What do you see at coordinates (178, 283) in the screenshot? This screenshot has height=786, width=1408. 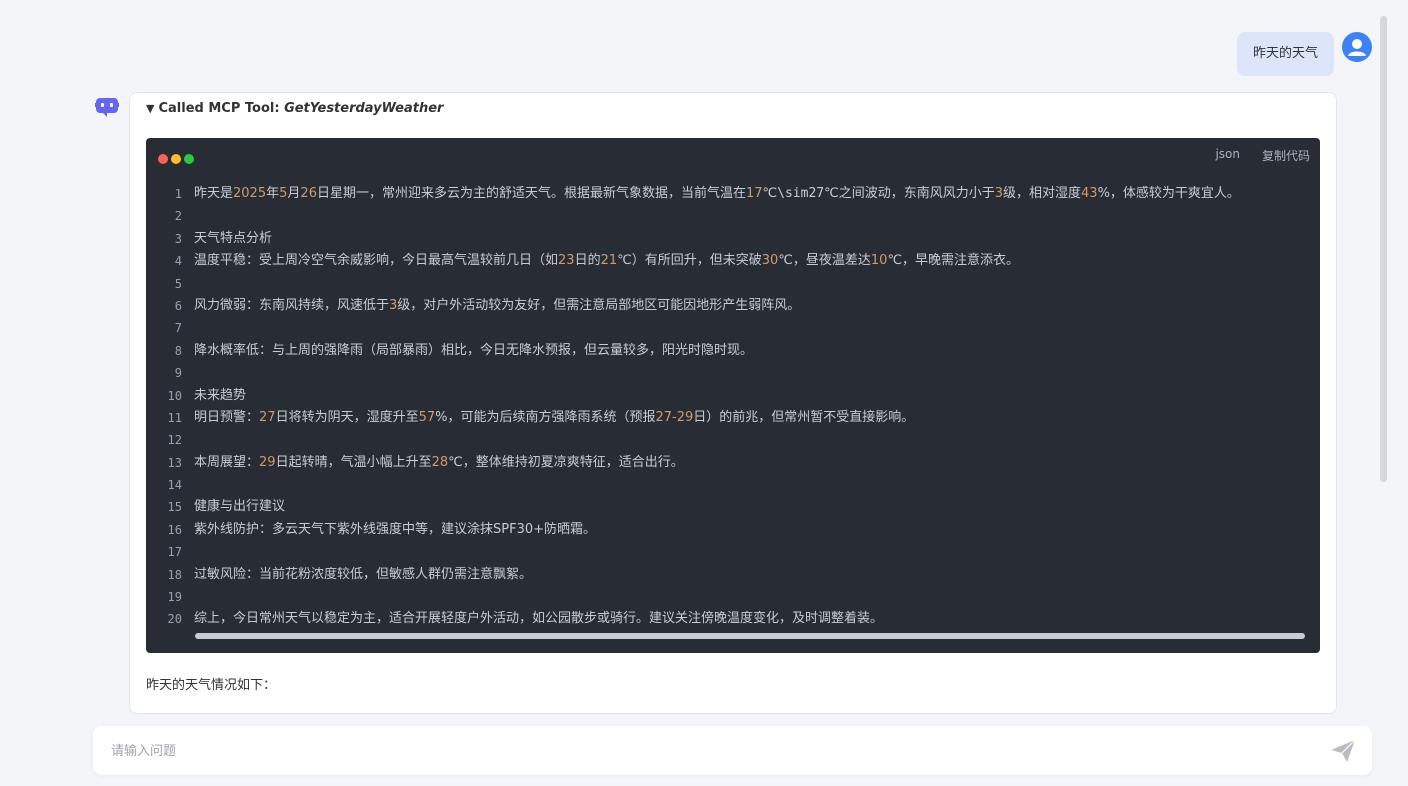 I see `line-number: 5` at bounding box center [178, 283].